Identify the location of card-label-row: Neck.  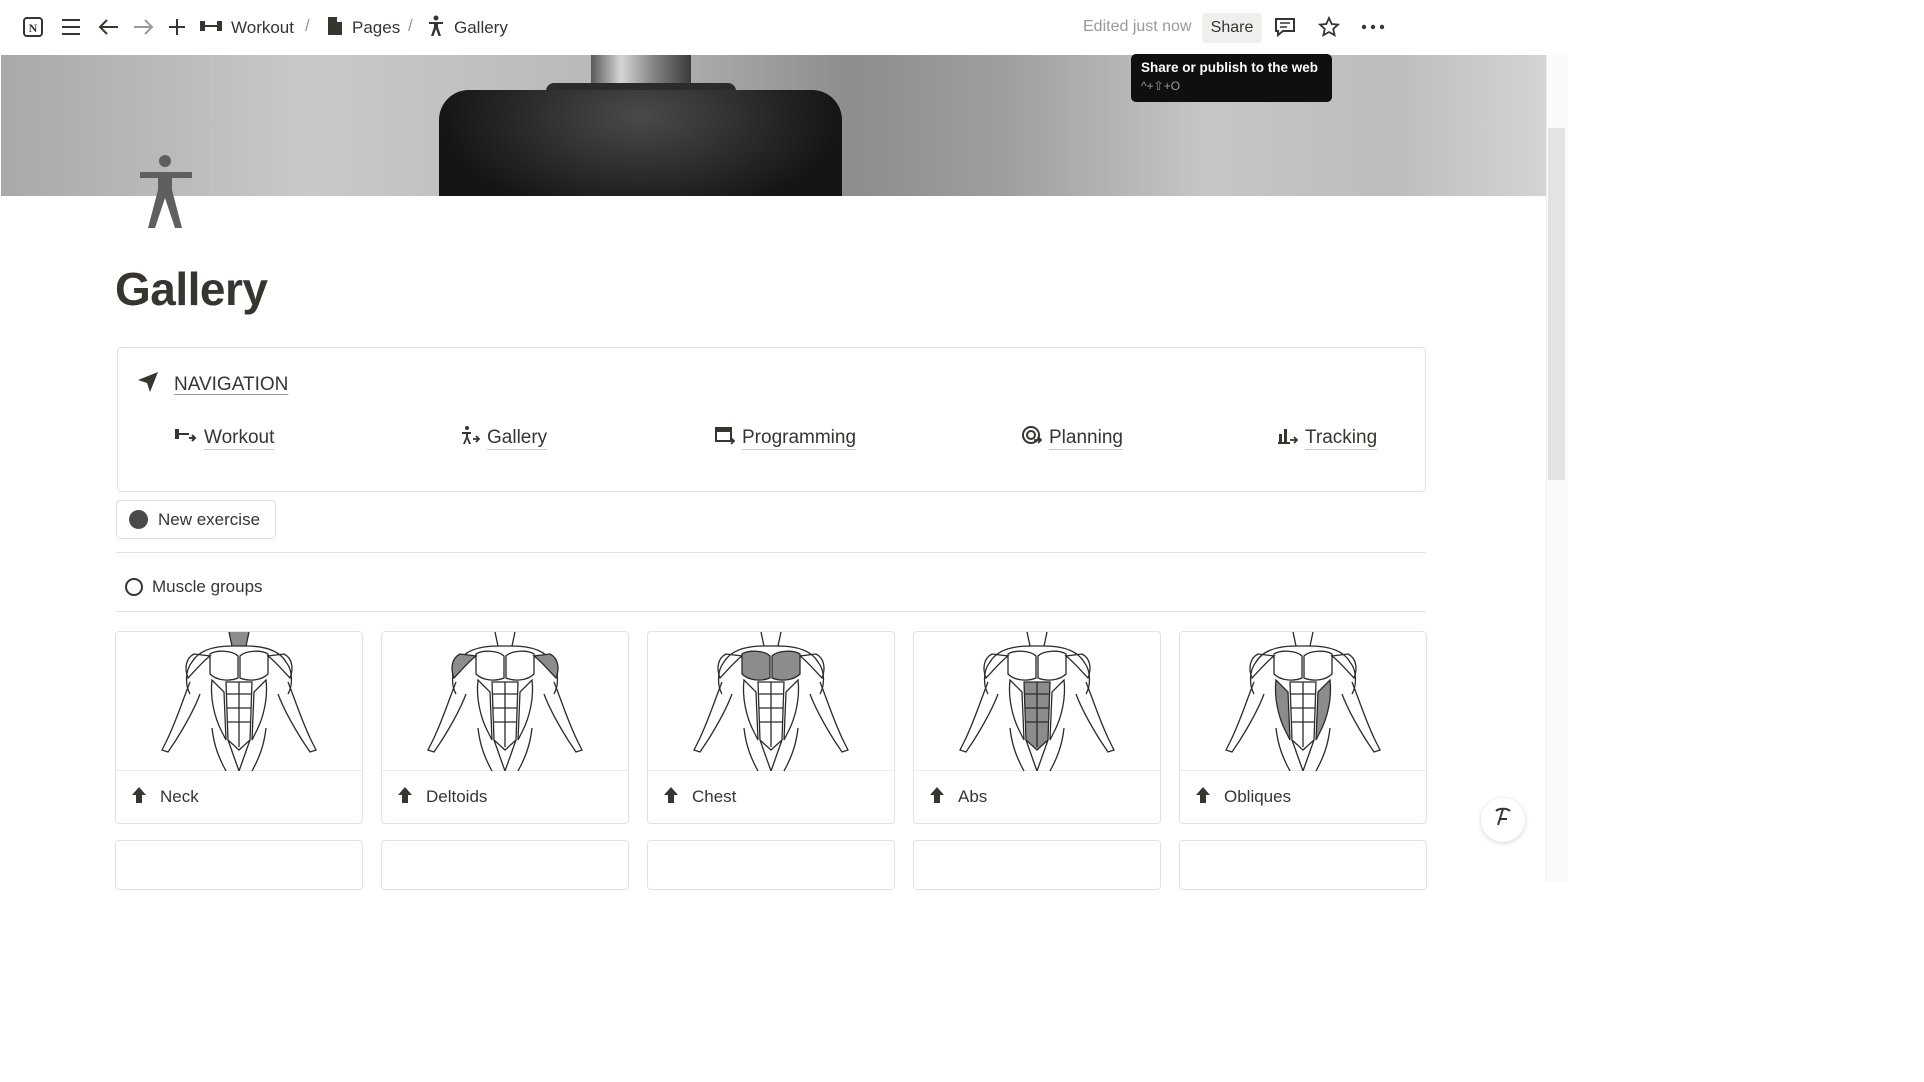
(239, 797).